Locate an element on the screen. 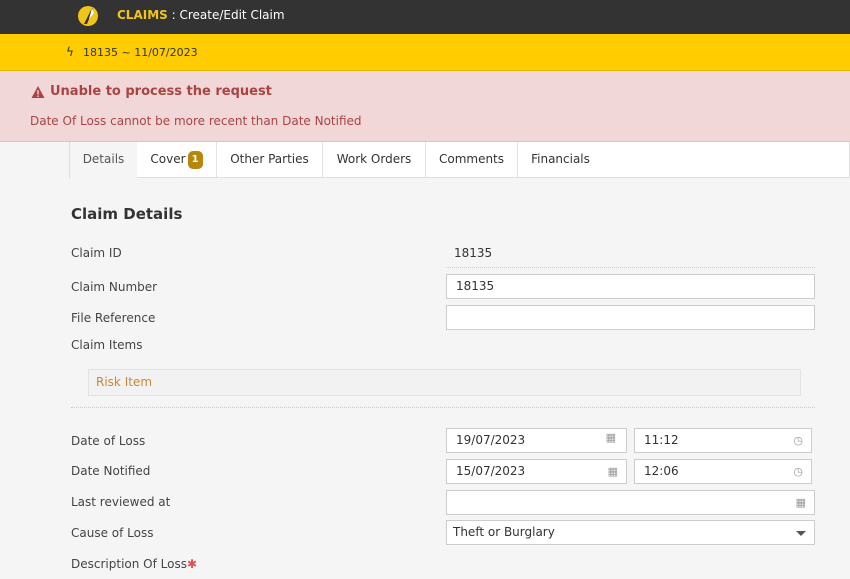  tab-financials: Financials is located at coordinates (560, 159).